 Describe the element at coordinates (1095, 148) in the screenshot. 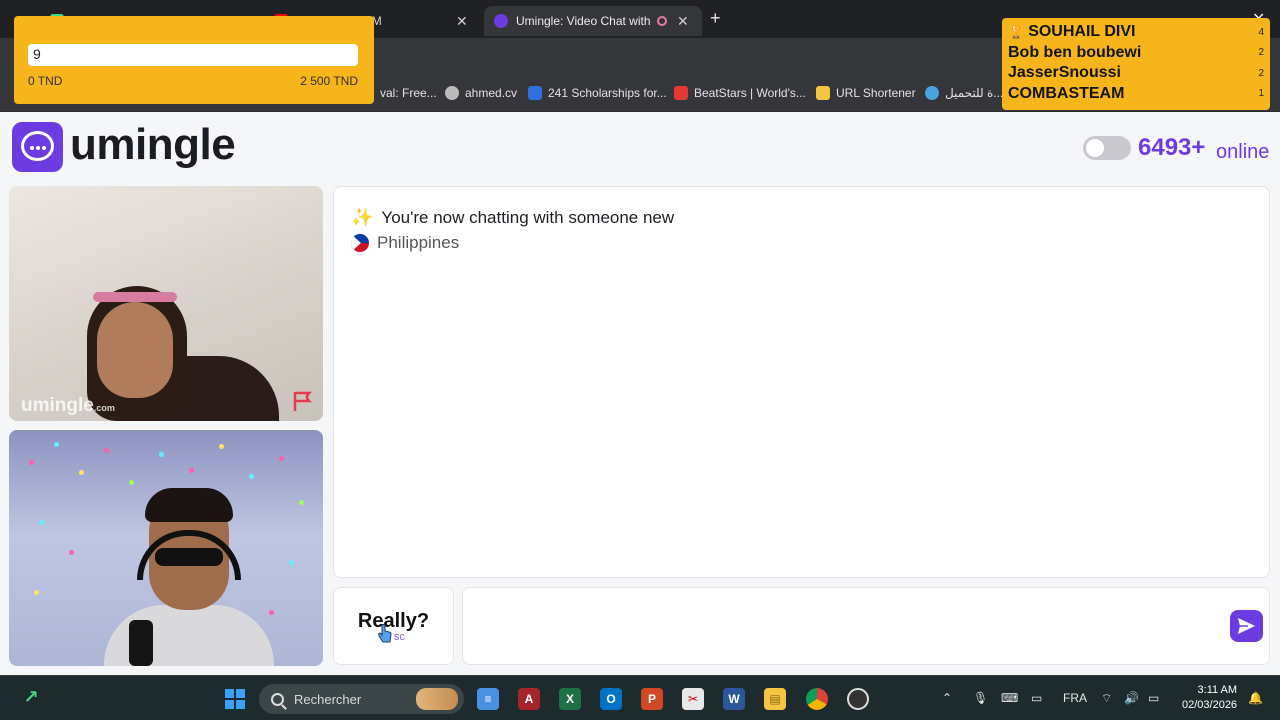

I see `toggle-knob` at that location.